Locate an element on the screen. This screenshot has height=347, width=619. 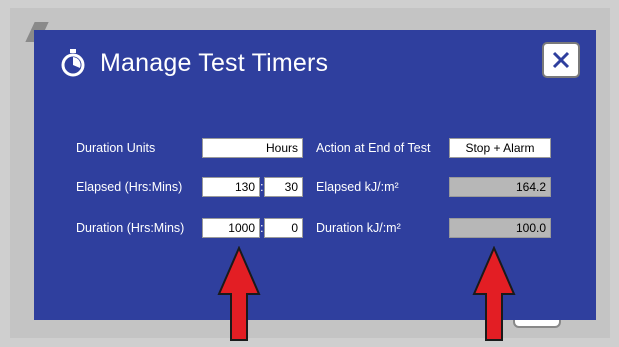
elapsed-hours-field: 130 is located at coordinates (231, 187).